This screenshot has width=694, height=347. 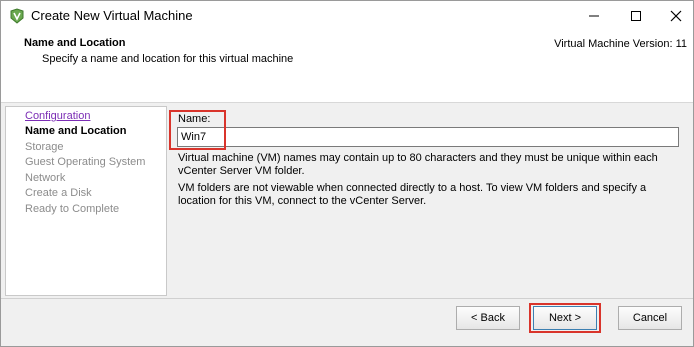 I want to click on nav-step-guest-os: Guest Operating System, so click(x=85, y=162).